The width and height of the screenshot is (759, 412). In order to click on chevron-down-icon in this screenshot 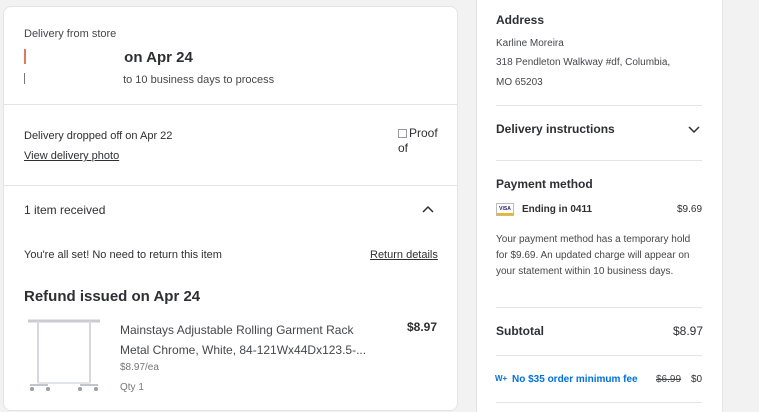, I will do `click(694, 129)`.